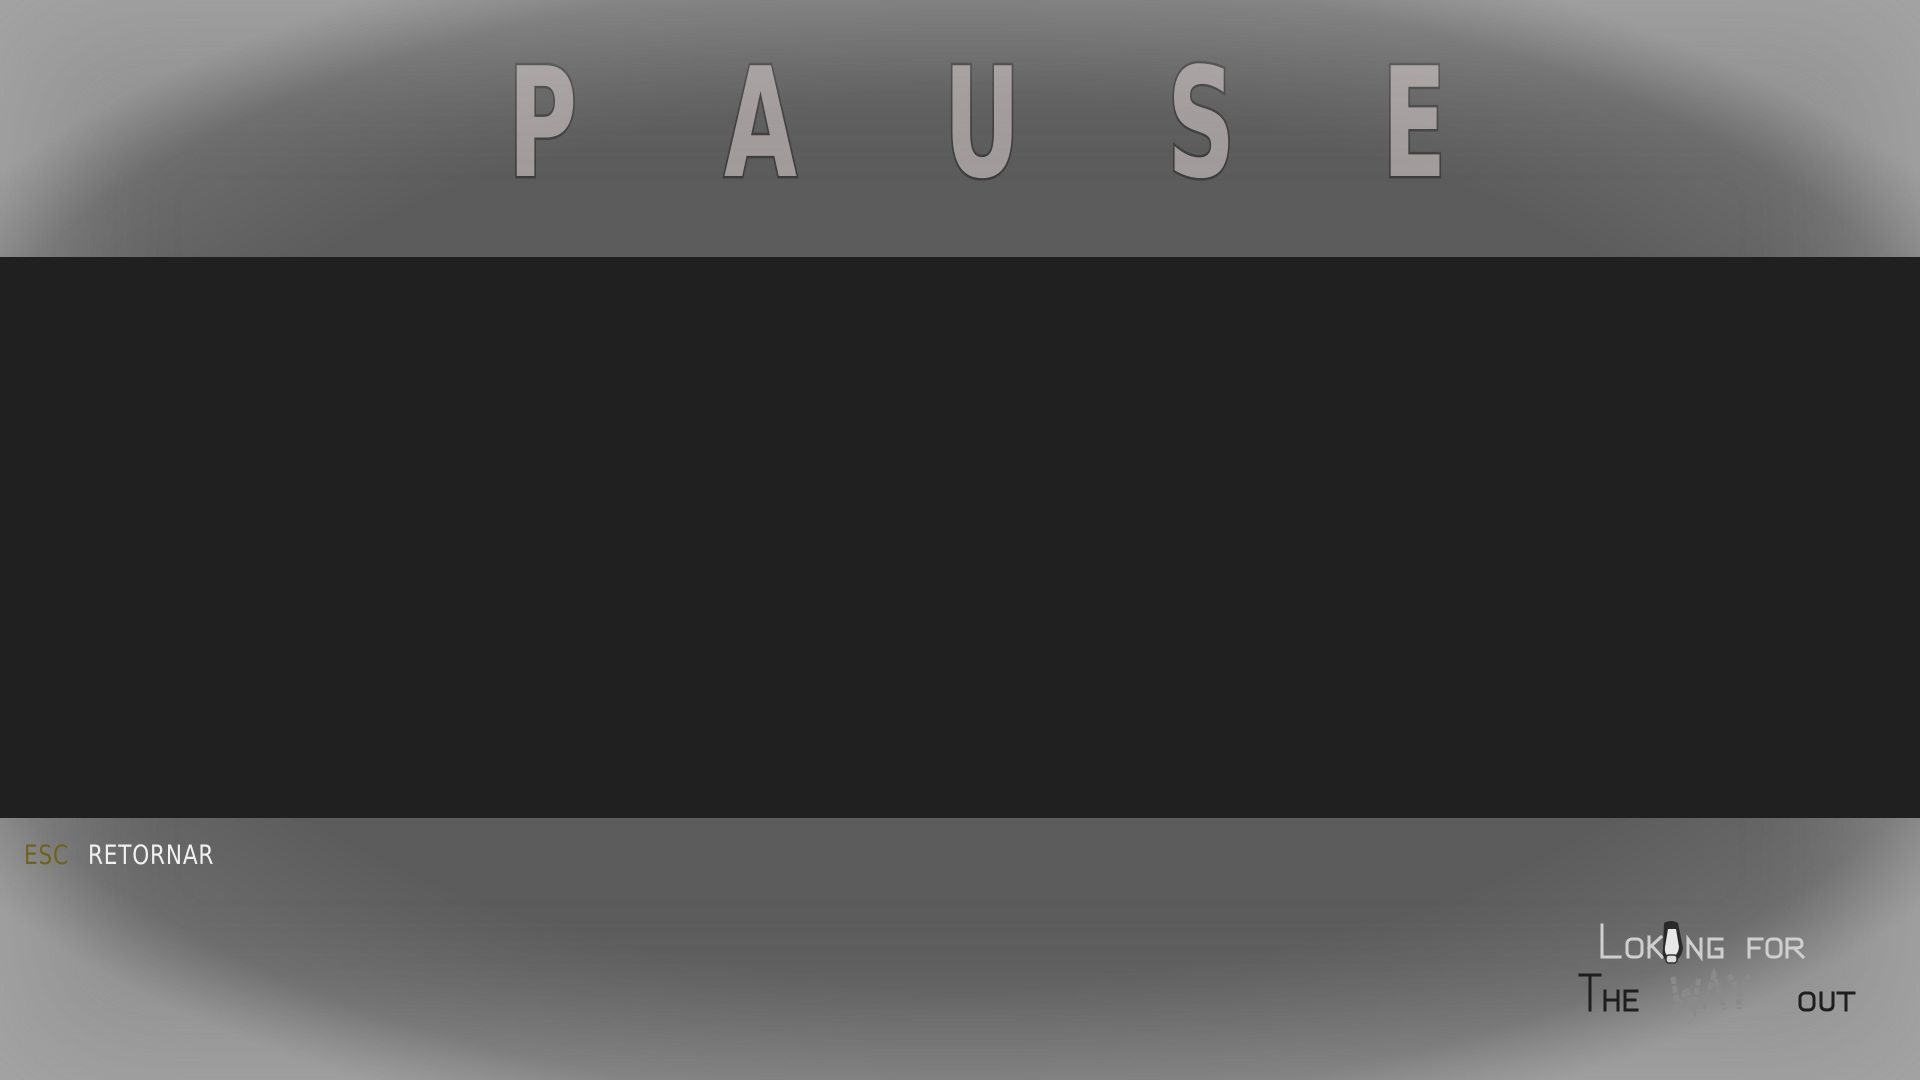 This screenshot has height=1080, width=1920. Describe the element at coordinates (1005, 123) in the screenshot. I see `pause-title: P A U S E` at that location.